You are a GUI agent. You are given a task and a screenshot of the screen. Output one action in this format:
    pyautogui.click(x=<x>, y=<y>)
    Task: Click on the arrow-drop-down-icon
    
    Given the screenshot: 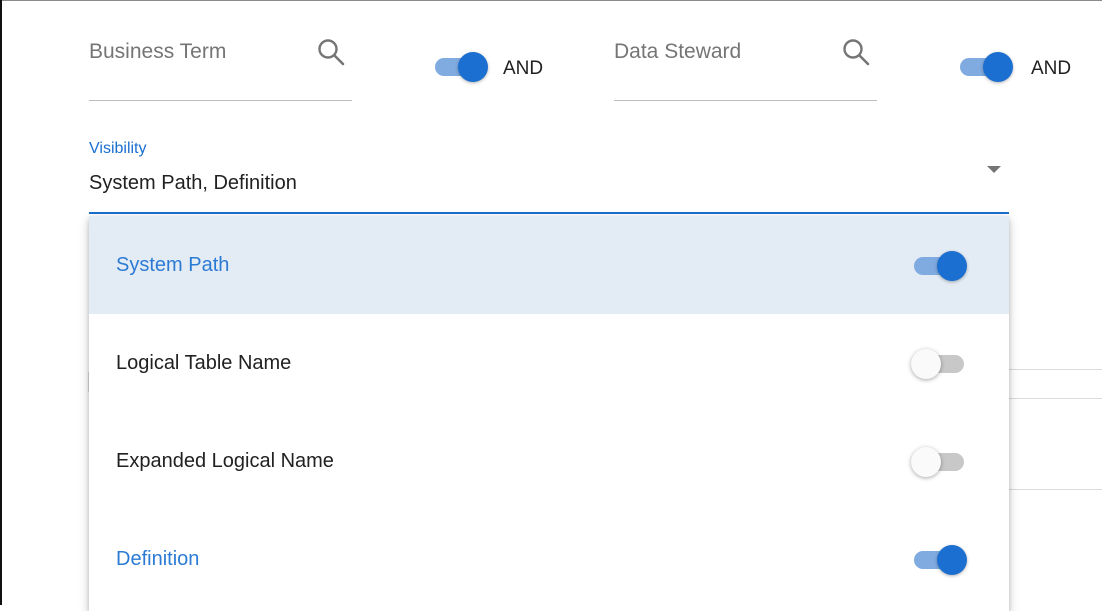 What is the action you would take?
    pyautogui.click(x=994, y=169)
    